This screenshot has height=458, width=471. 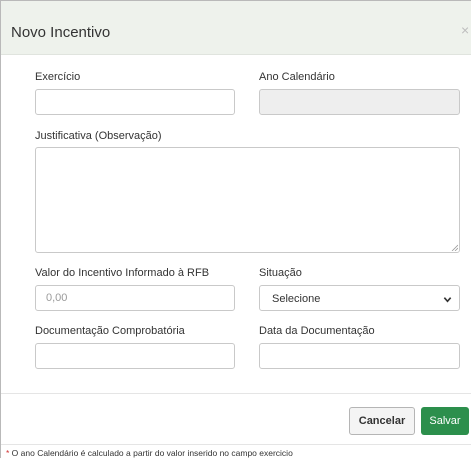 What do you see at coordinates (58, 77) in the screenshot?
I see `exercicio-label: Exercício` at bounding box center [58, 77].